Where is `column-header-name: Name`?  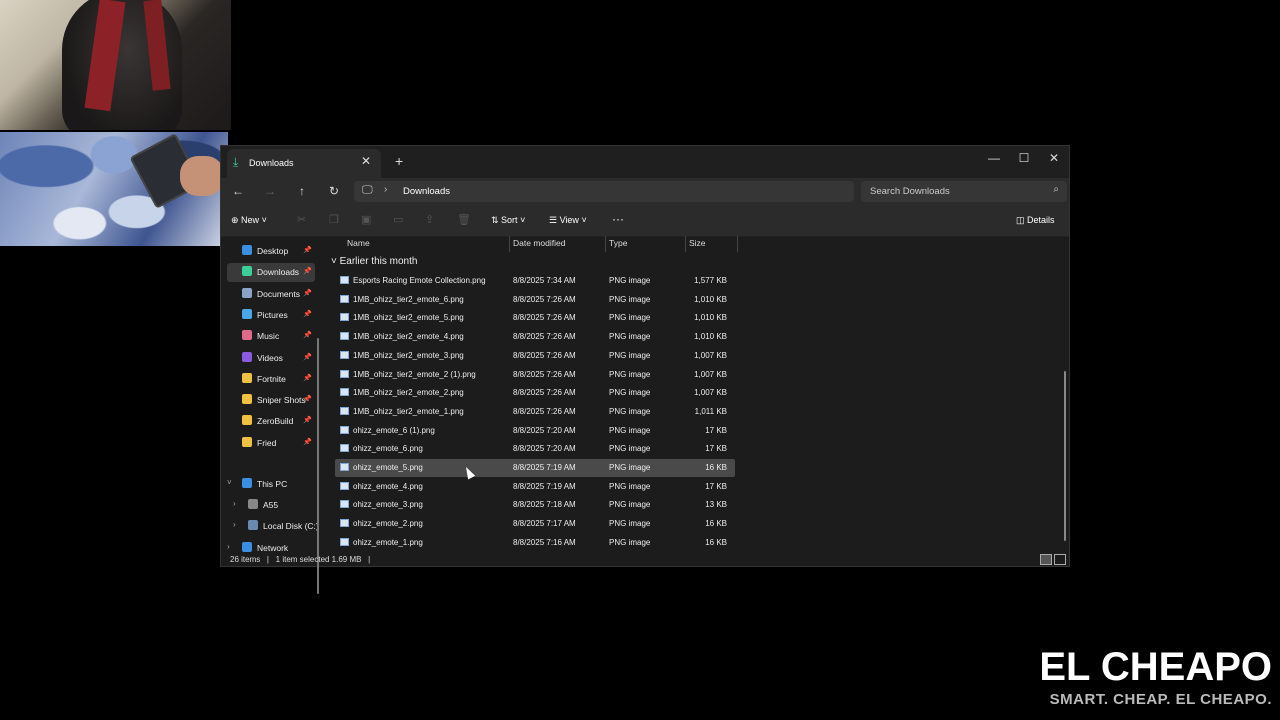 column-header-name: Name is located at coordinates (358, 243).